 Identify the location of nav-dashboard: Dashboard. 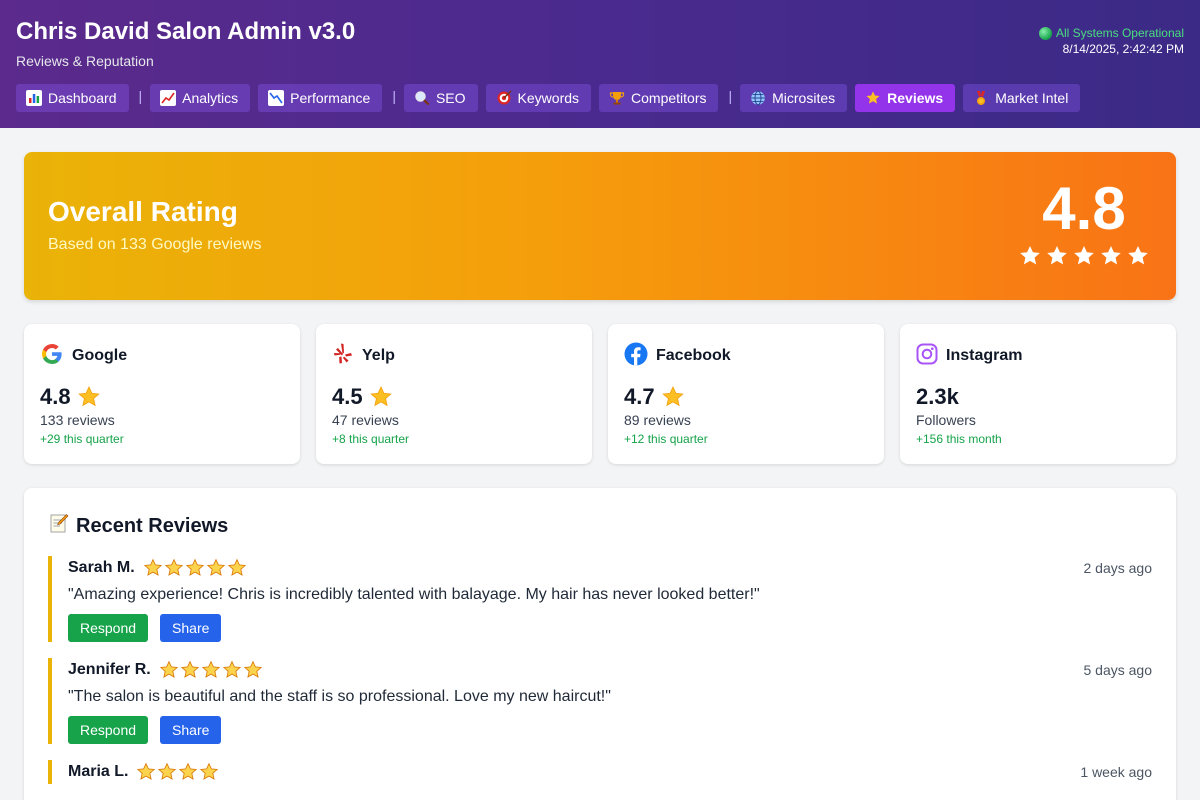
(72, 98).